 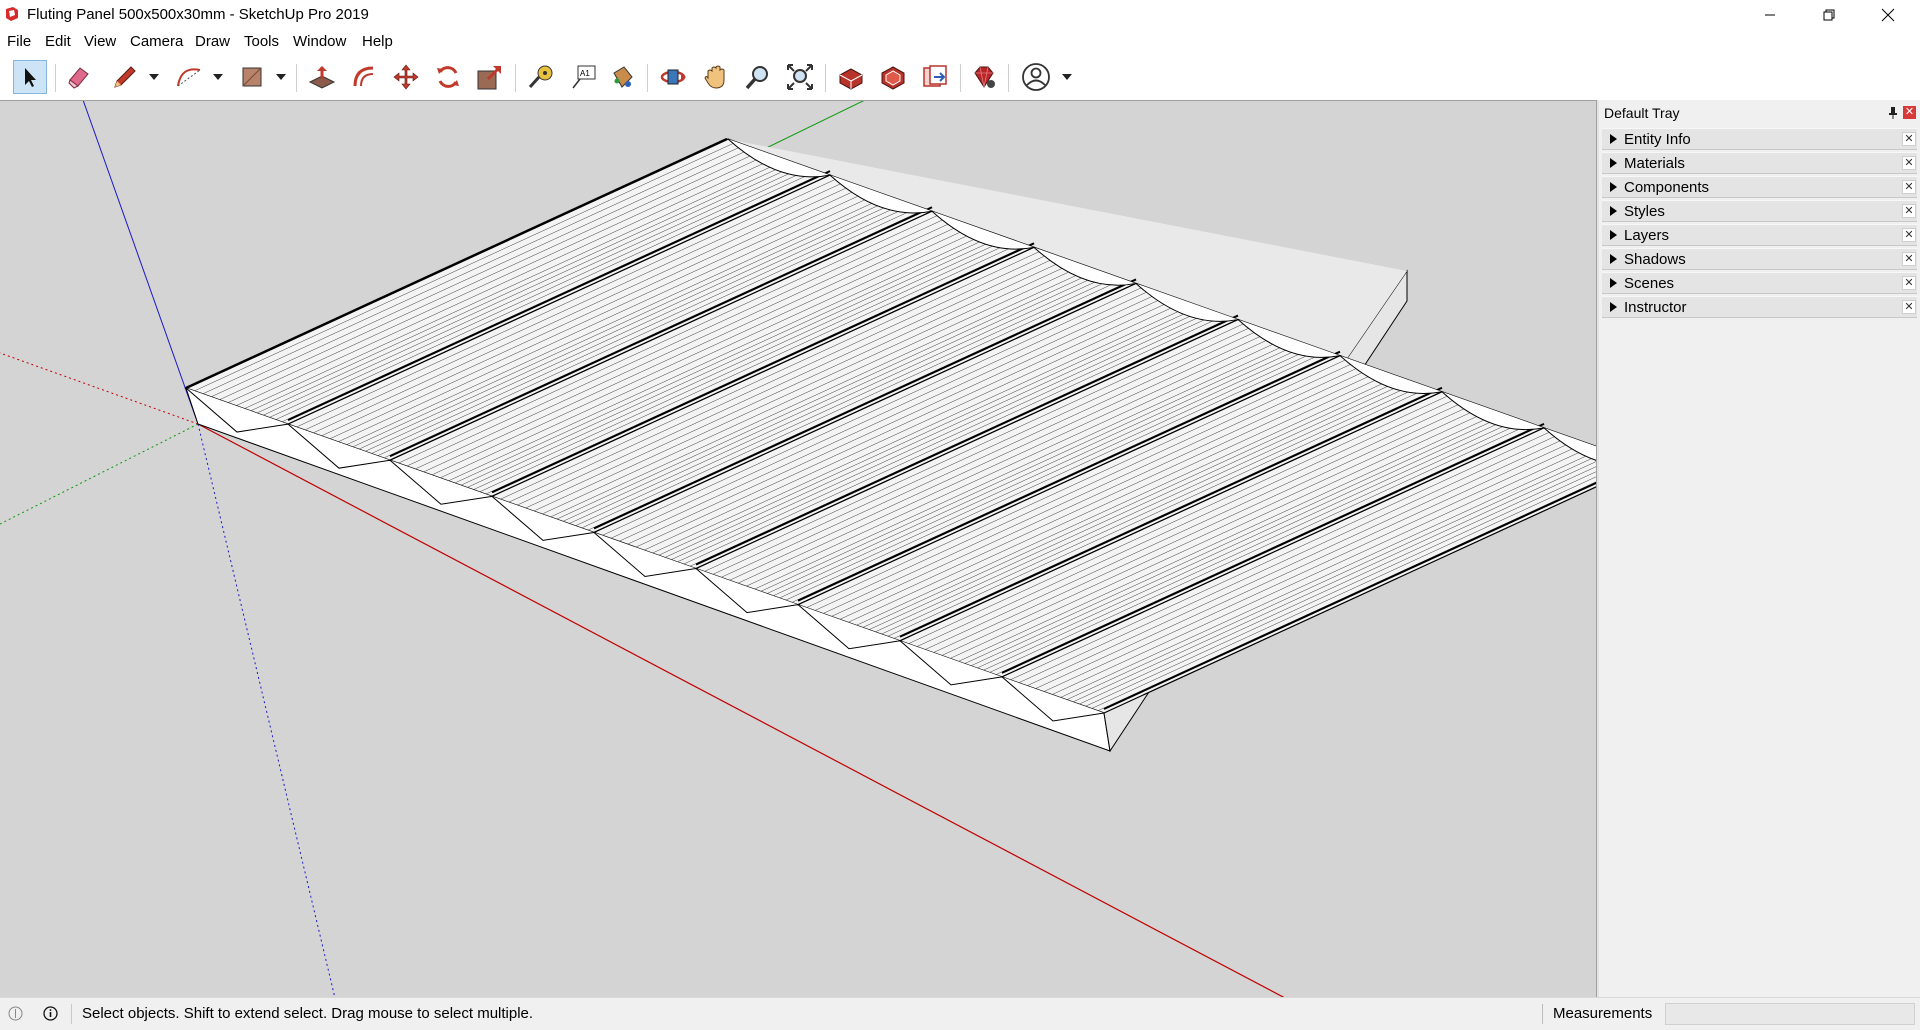 What do you see at coordinates (1655, 307) in the screenshot?
I see `panel-label: Instructor` at bounding box center [1655, 307].